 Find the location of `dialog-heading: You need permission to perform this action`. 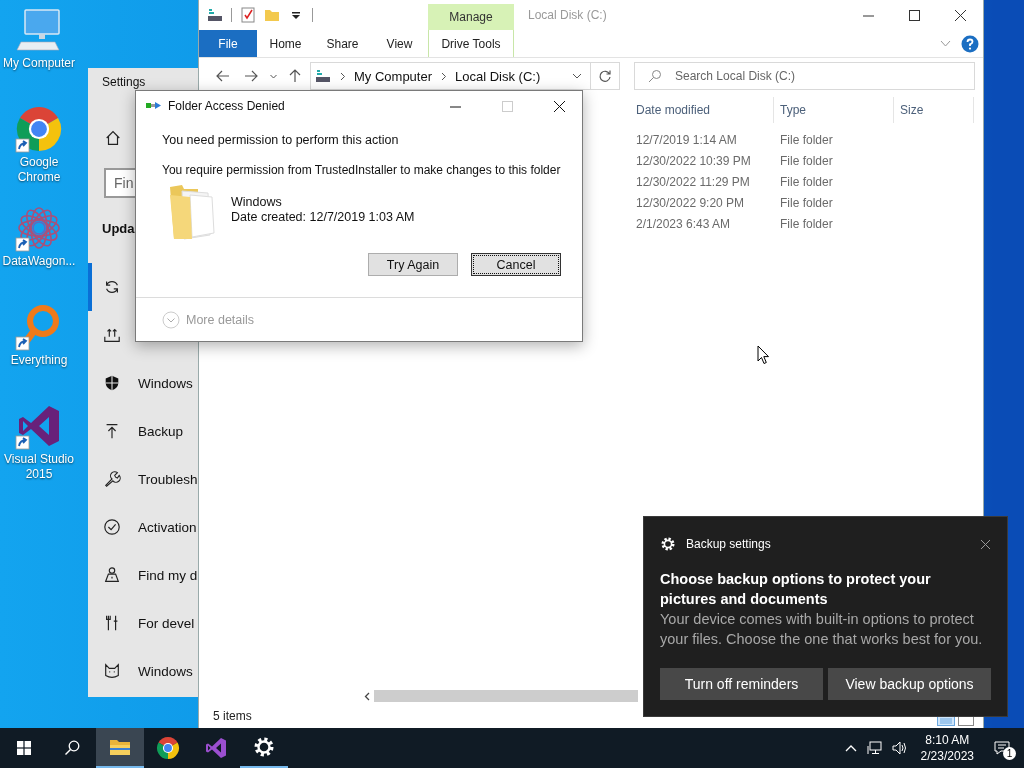

dialog-heading: You need permission to perform this action is located at coordinates (281, 140).